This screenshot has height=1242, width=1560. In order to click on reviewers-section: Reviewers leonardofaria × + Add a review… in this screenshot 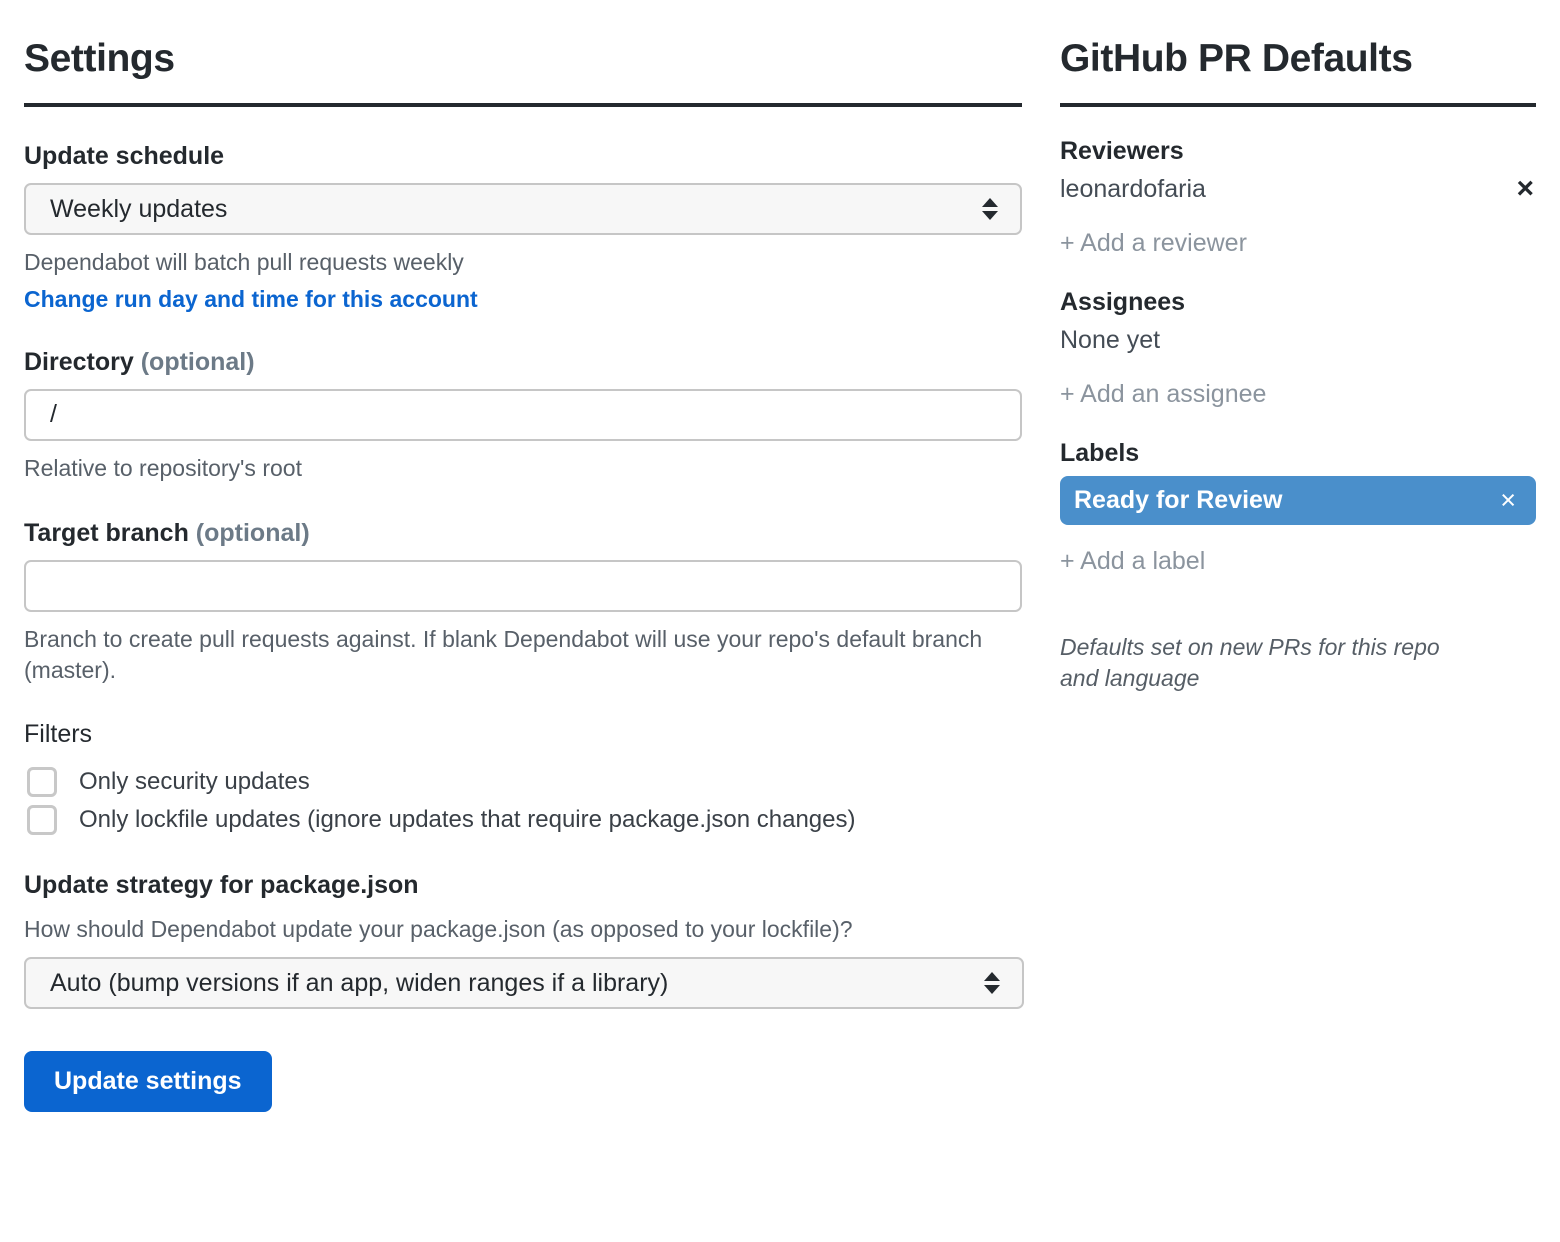, I will do `click(1298, 197)`.